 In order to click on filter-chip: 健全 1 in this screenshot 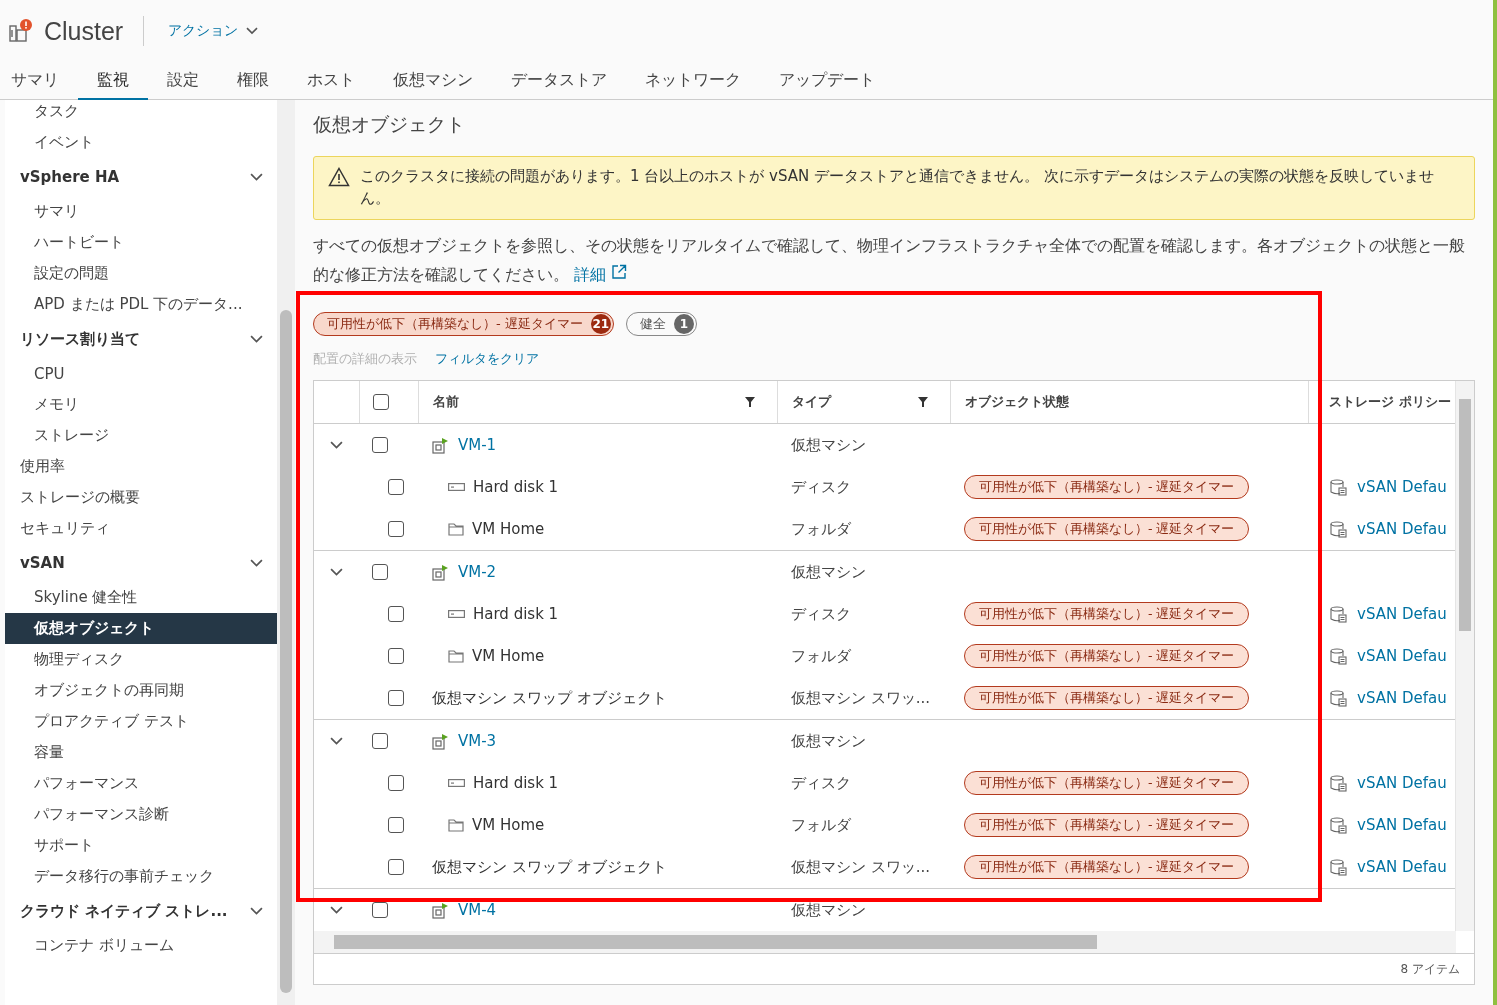, I will do `click(661, 324)`.